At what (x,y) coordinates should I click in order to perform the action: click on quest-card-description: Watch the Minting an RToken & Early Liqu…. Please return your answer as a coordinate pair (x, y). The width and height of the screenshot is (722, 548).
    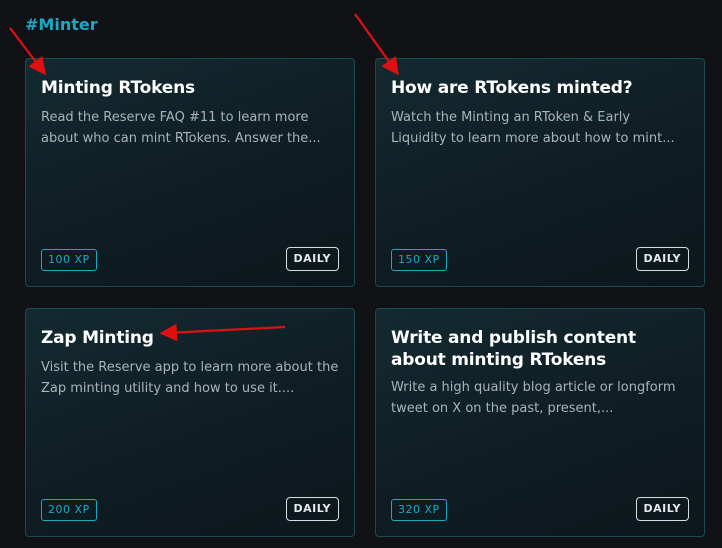
    Looking at the image, I should click on (533, 128).